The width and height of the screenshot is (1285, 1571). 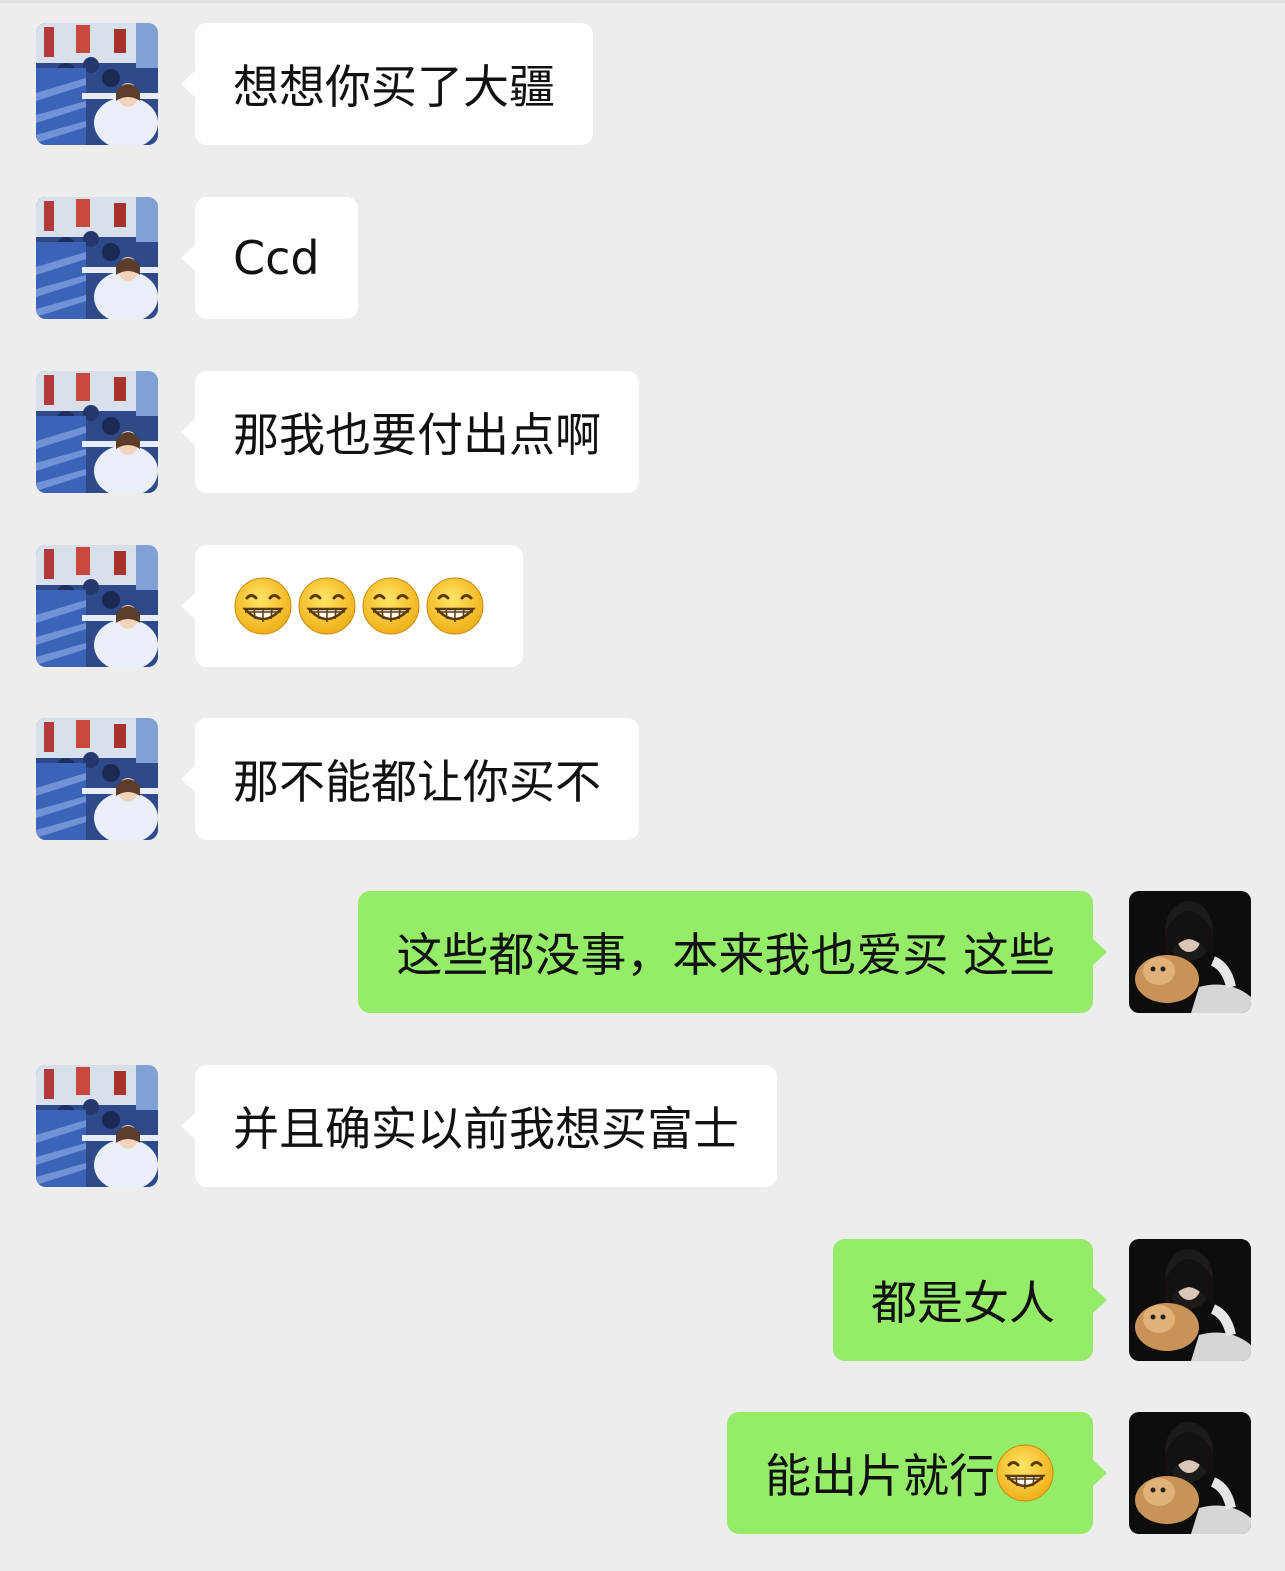 I want to click on message-row: 这些都没事，本来我也爱买 这些, so click(x=642, y=952).